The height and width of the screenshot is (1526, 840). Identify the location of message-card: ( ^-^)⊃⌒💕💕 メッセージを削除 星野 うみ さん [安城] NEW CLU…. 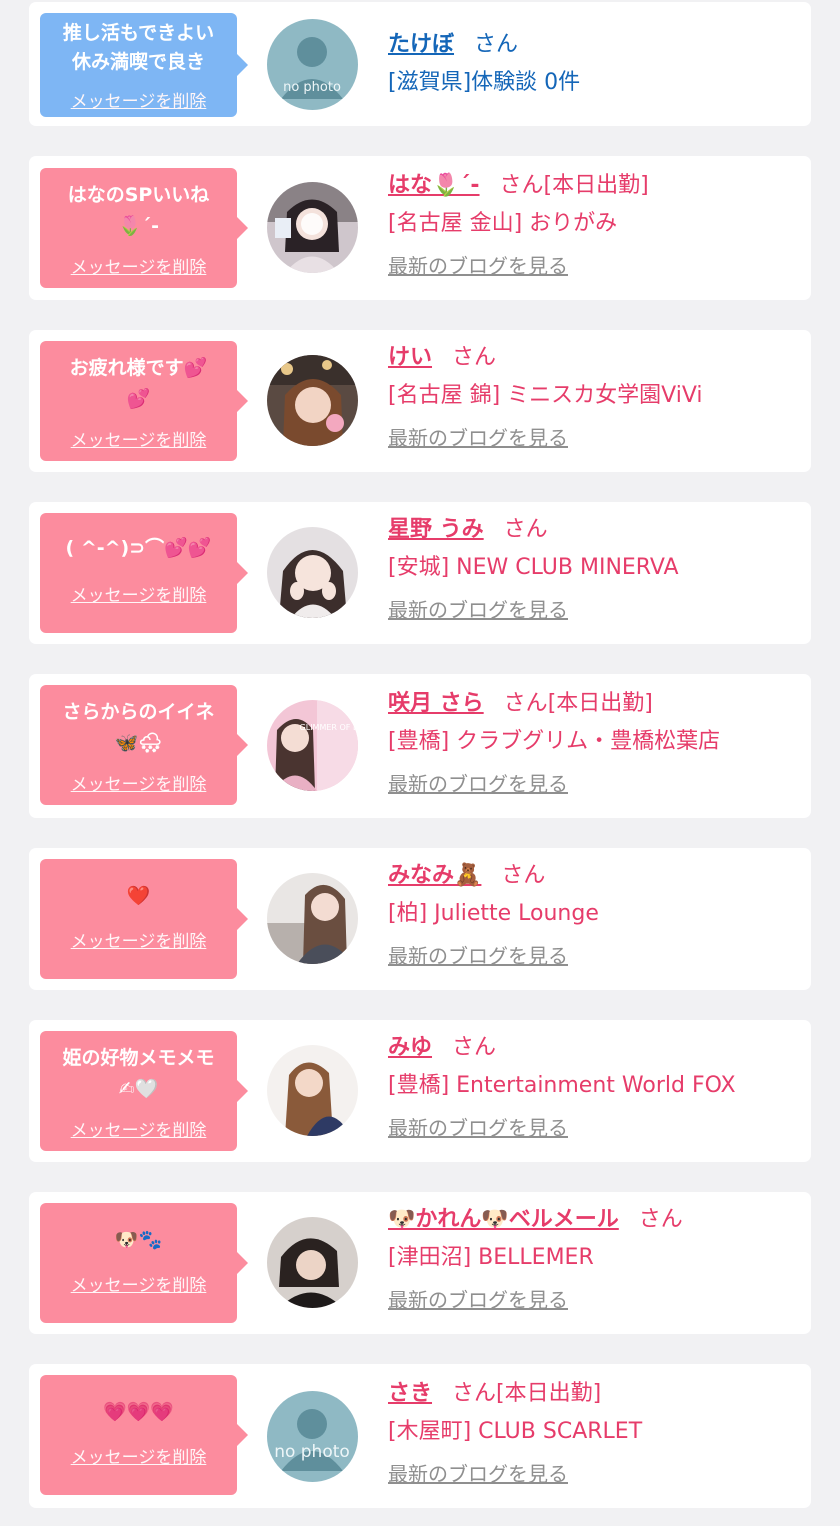
(420, 573).